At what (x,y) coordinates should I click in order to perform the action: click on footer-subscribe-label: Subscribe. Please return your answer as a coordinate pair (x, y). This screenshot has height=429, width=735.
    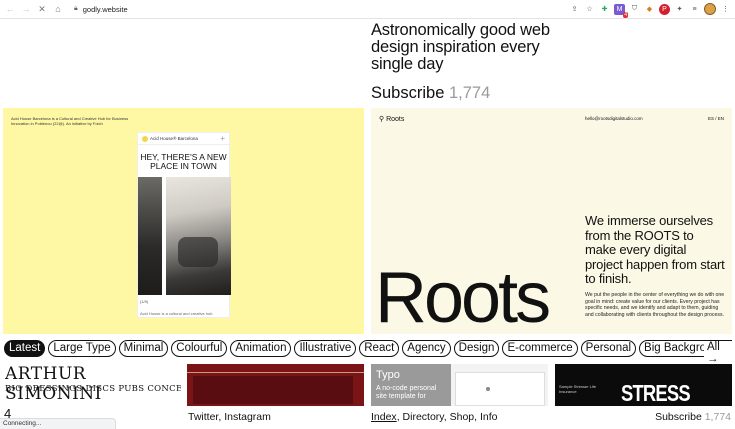
    Looking at the image, I should click on (678, 417).